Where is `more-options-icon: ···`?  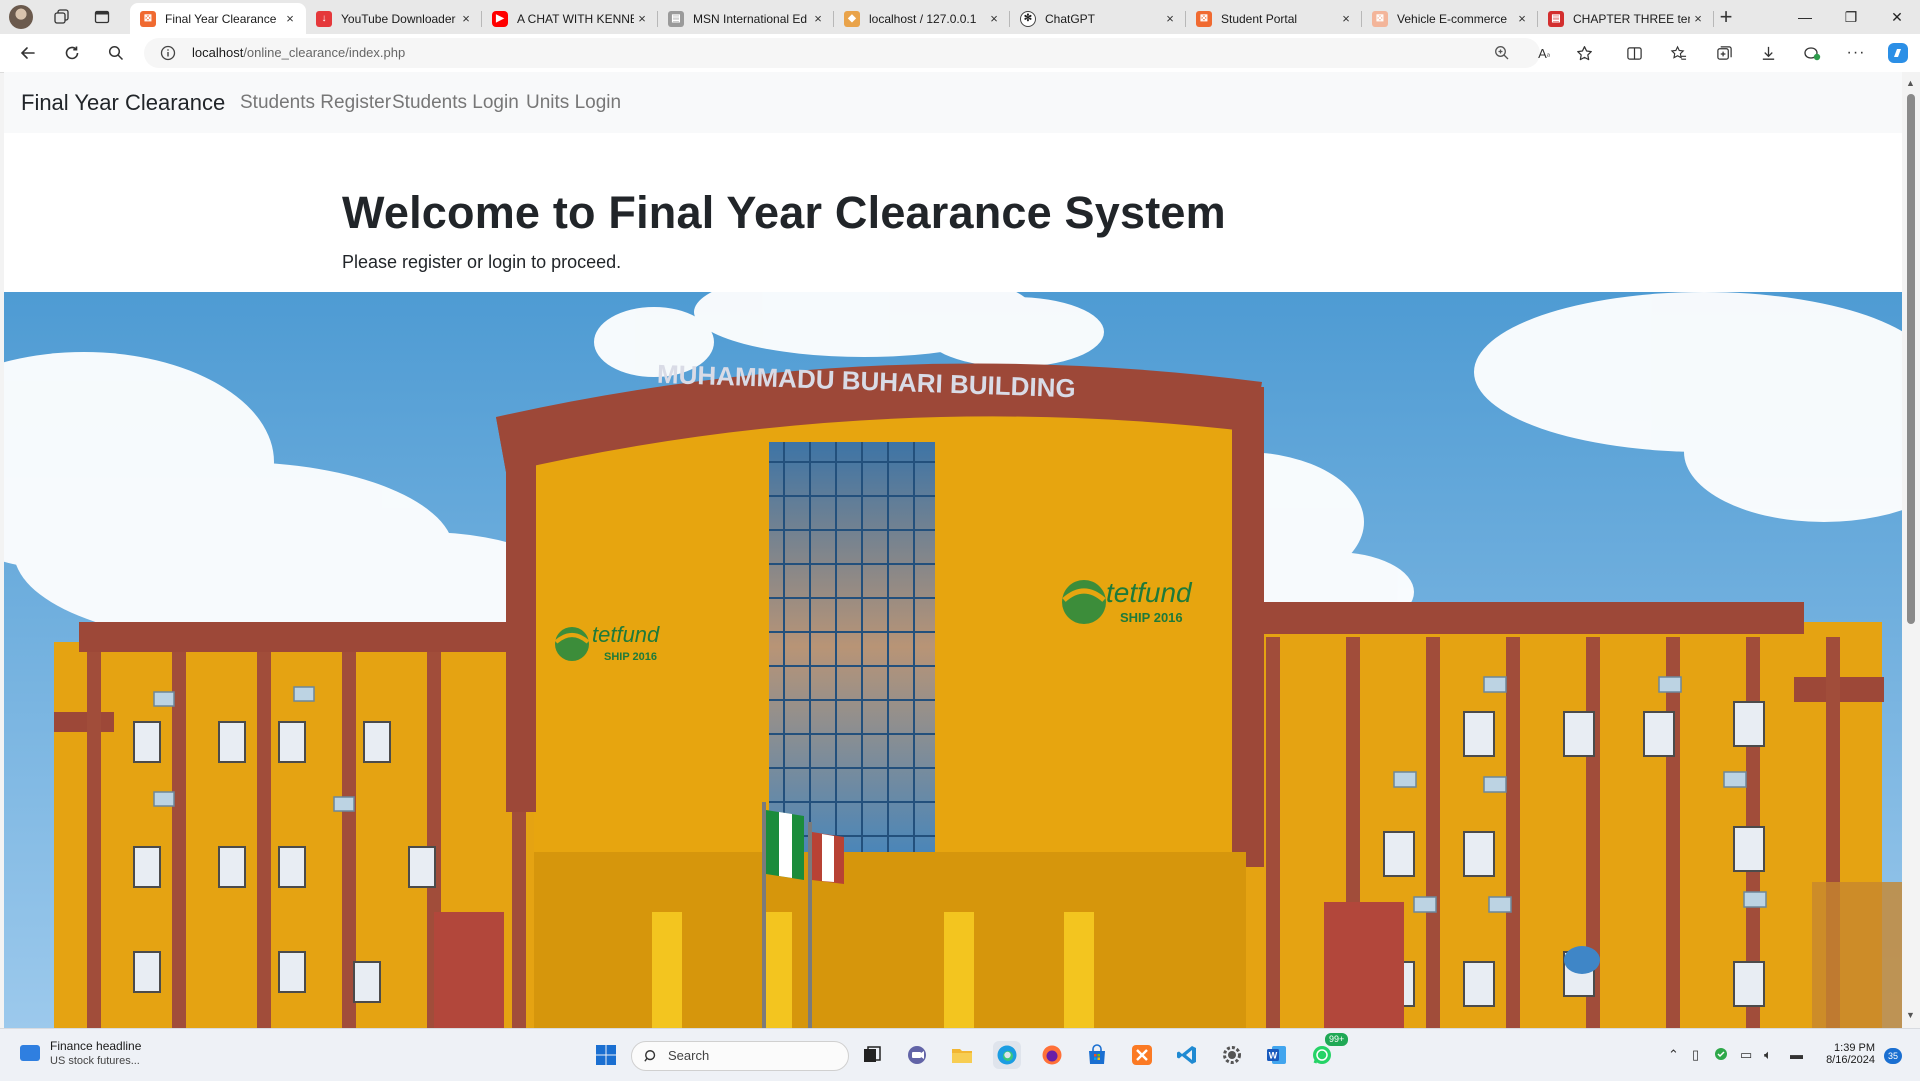 more-options-icon: ··· is located at coordinates (1856, 53).